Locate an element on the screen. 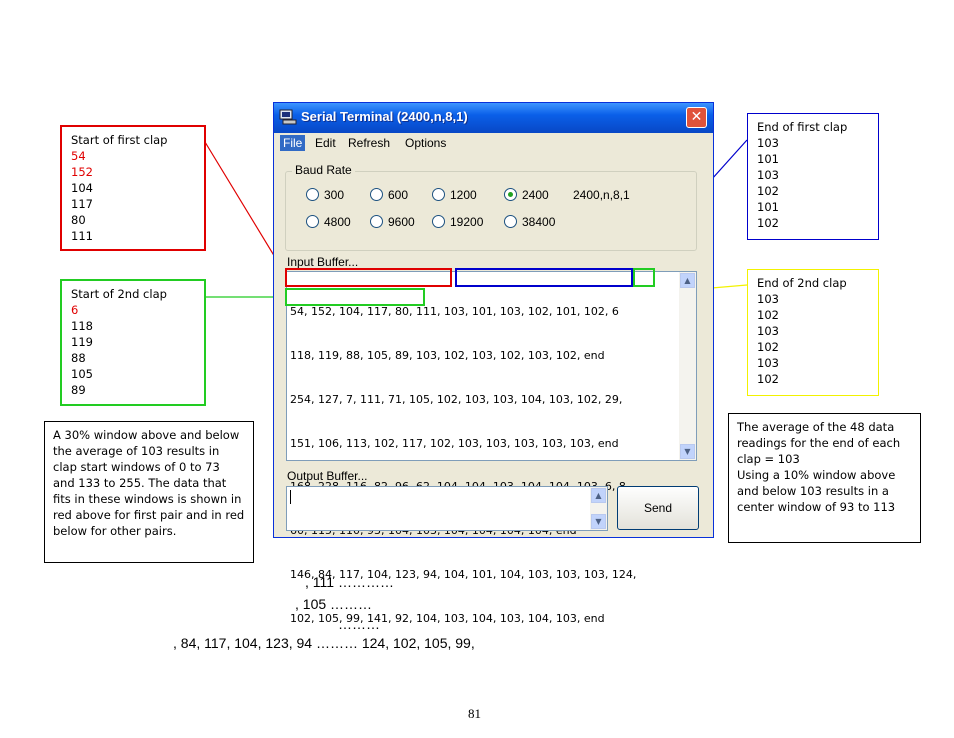 This screenshot has width=954, height=738. menu-file: File is located at coordinates (293, 143).